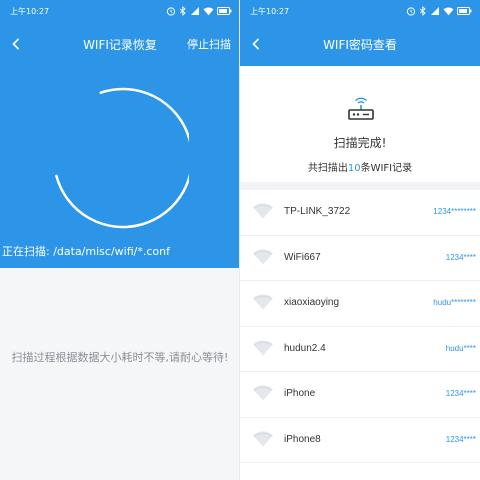 The image size is (480, 480). I want to click on stop-scan-button: 停止扫描, so click(209, 44).